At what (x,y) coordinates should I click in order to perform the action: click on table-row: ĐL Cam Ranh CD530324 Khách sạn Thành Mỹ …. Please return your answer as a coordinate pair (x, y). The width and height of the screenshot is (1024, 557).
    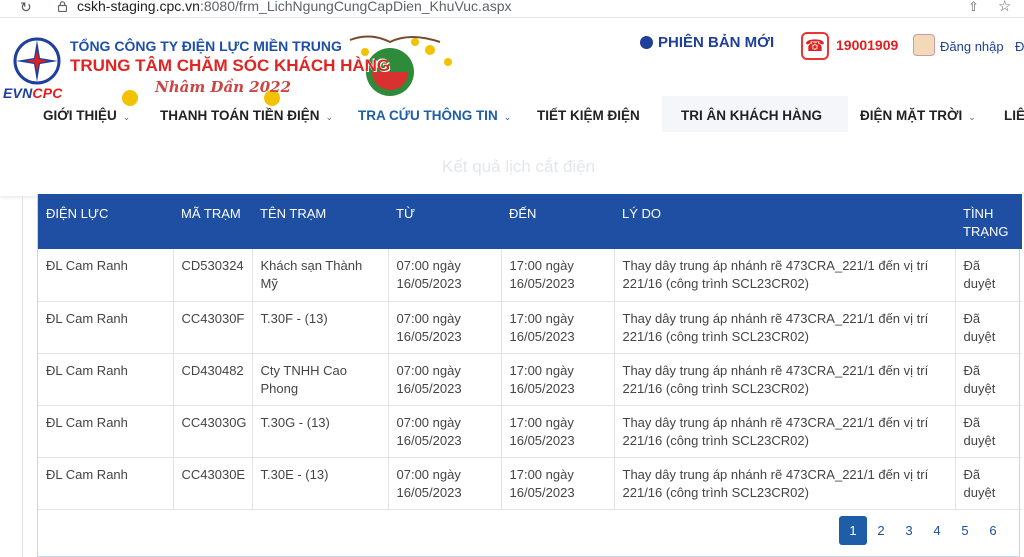
    Looking at the image, I should click on (530, 275).